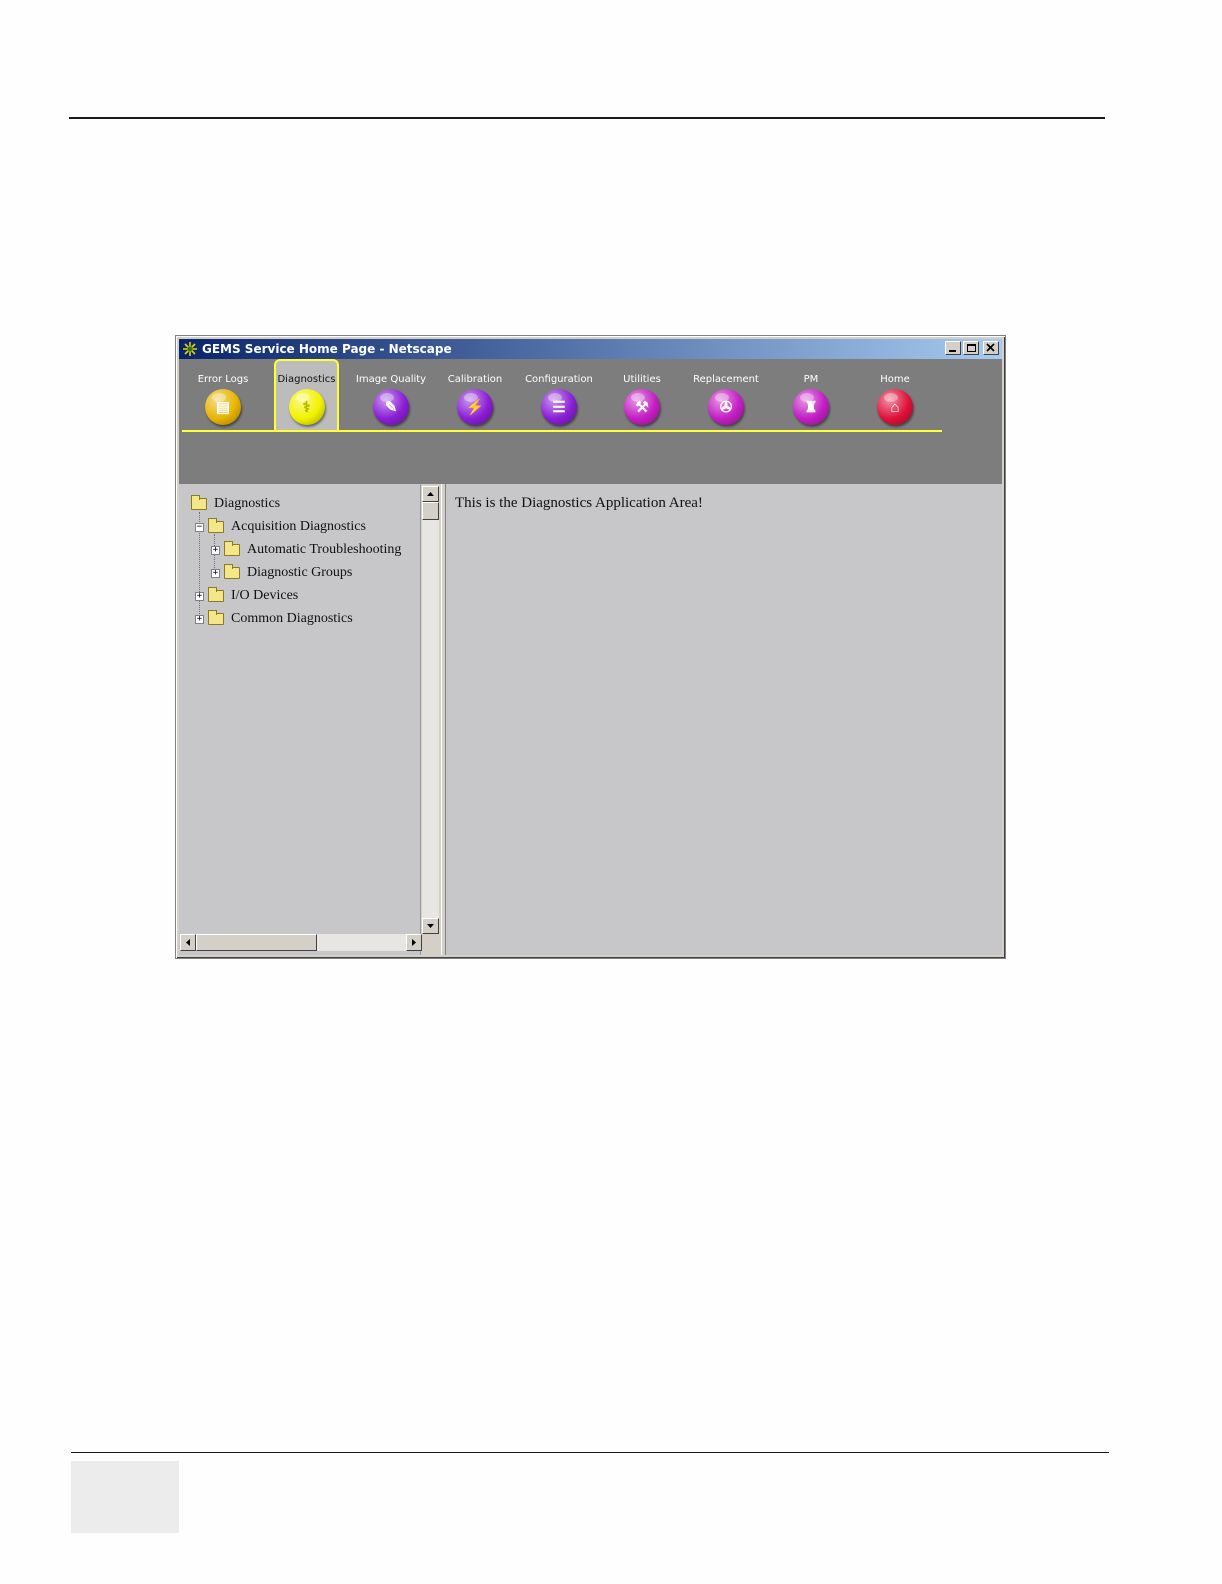 This screenshot has width=1222, height=1584. I want to click on tree-item-common-diagnostics: + Common Diagnostics, so click(274, 619).